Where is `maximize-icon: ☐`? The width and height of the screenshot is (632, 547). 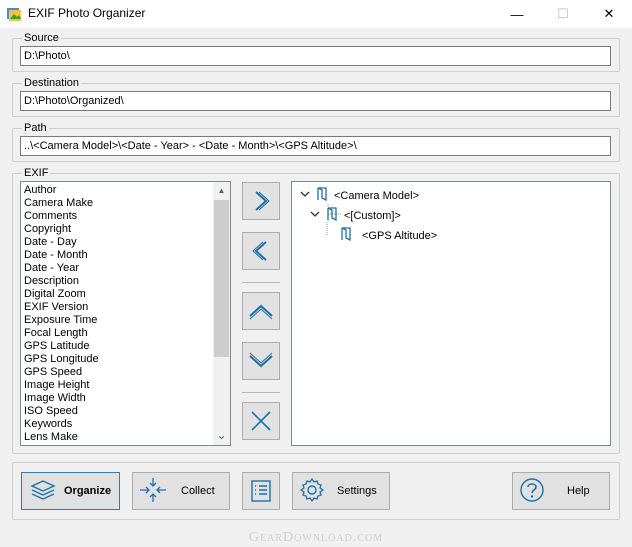
maximize-icon: ☐ is located at coordinates (563, 13).